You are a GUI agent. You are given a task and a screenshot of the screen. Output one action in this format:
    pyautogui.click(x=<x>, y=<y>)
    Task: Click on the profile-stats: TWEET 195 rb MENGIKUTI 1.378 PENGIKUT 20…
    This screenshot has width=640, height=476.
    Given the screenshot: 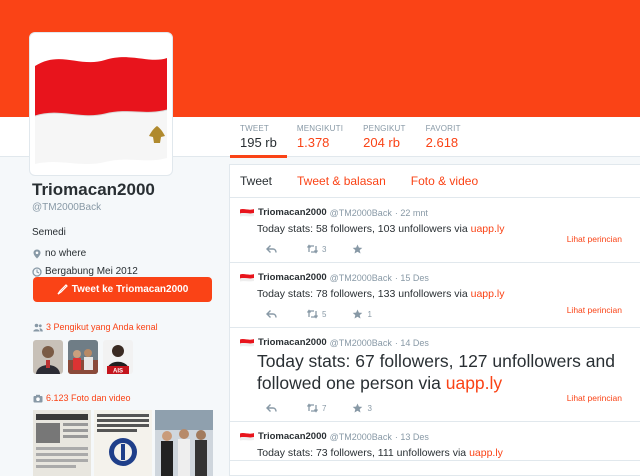 What is the action you would take?
    pyautogui.click(x=350, y=137)
    